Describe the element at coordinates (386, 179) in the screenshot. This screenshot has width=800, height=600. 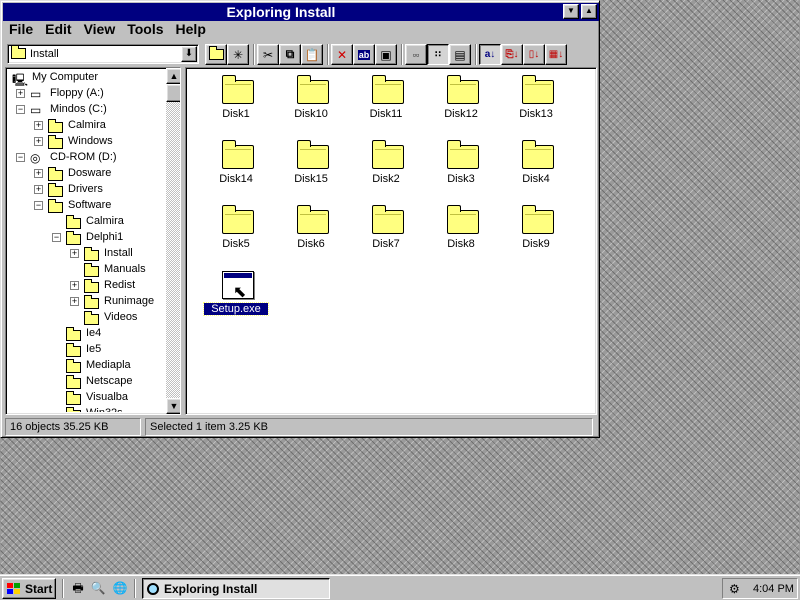
I see `item-label: Disk2` at that location.